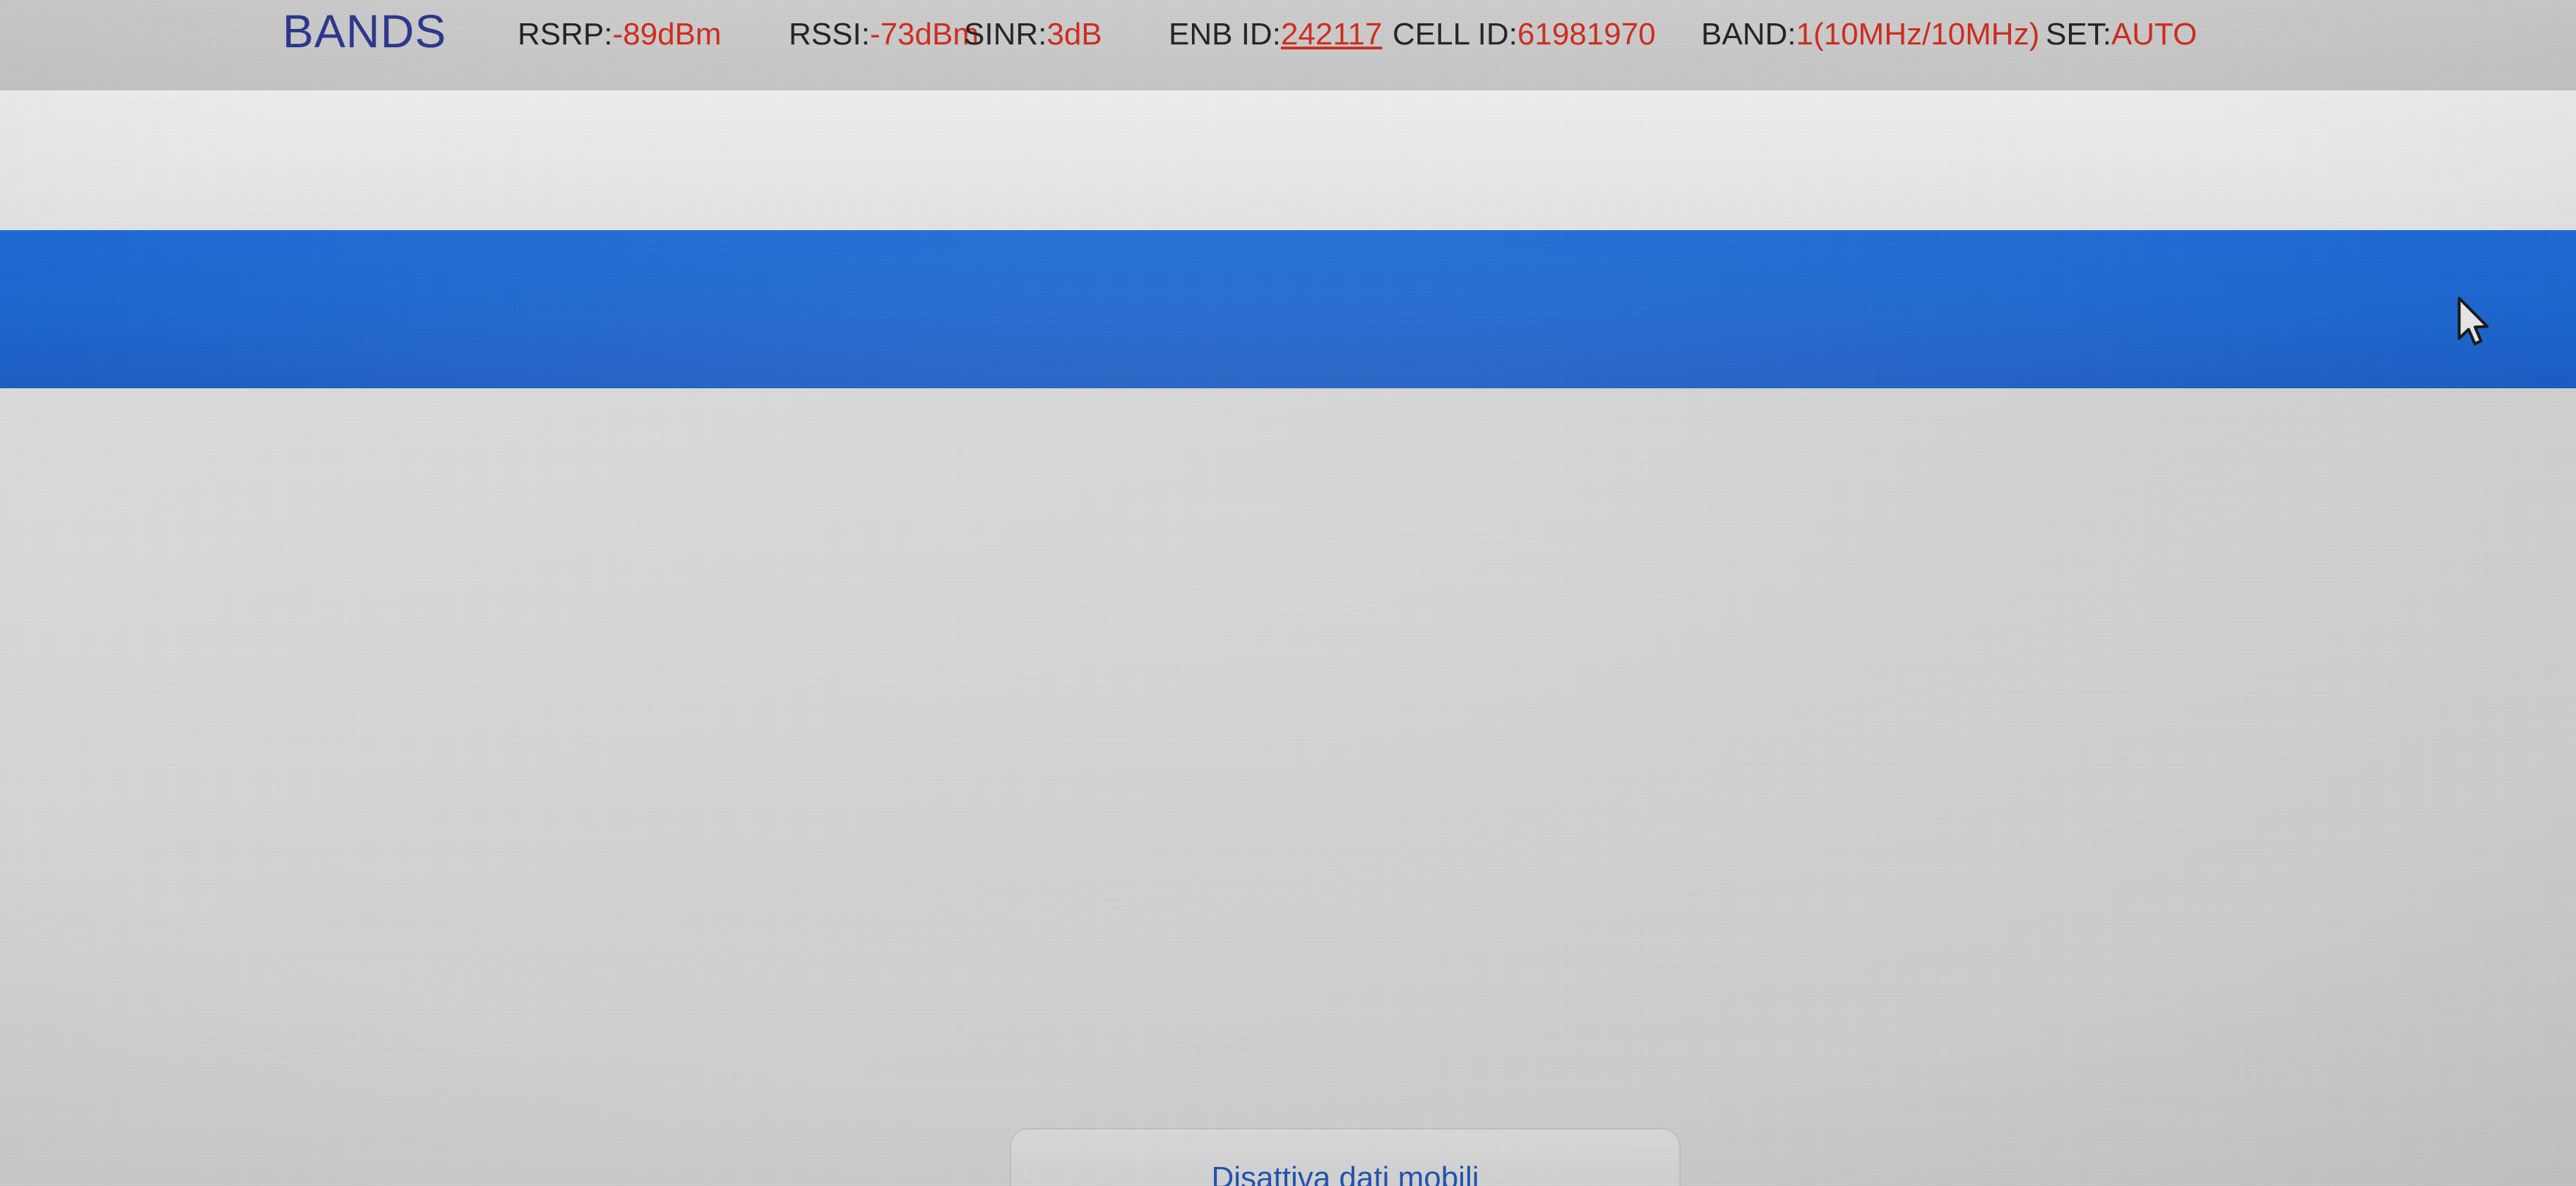 This screenshot has width=2576, height=1186. What do you see at coordinates (1074, 34) in the screenshot?
I see `stat-sinr-value: 3dB` at bounding box center [1074, 34].